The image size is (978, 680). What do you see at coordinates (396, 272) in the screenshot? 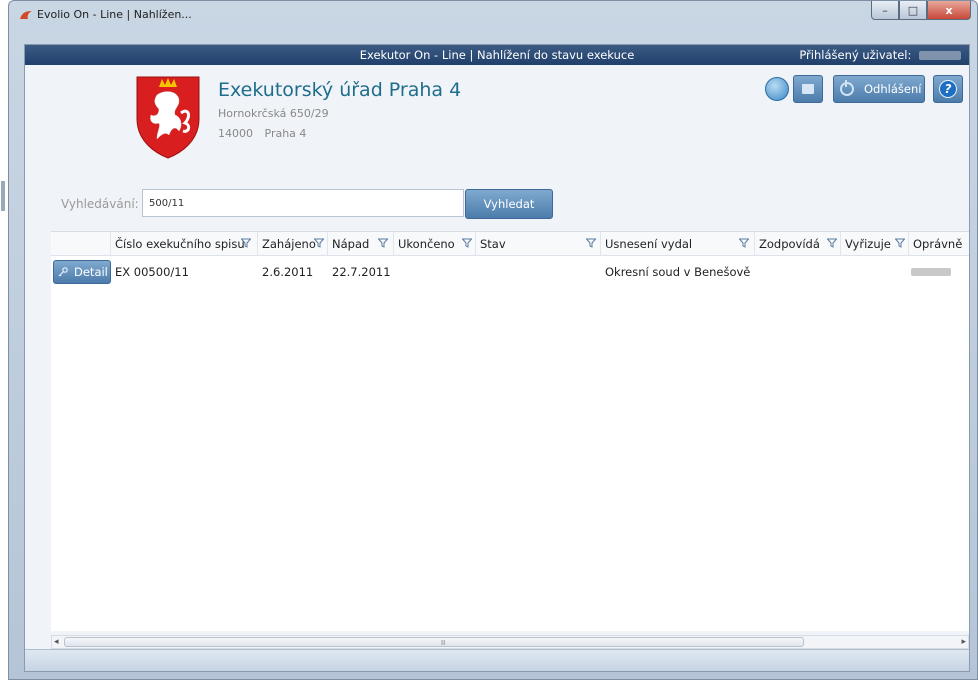
I see `cell-ukonceno` at bounding box center [396, 272].